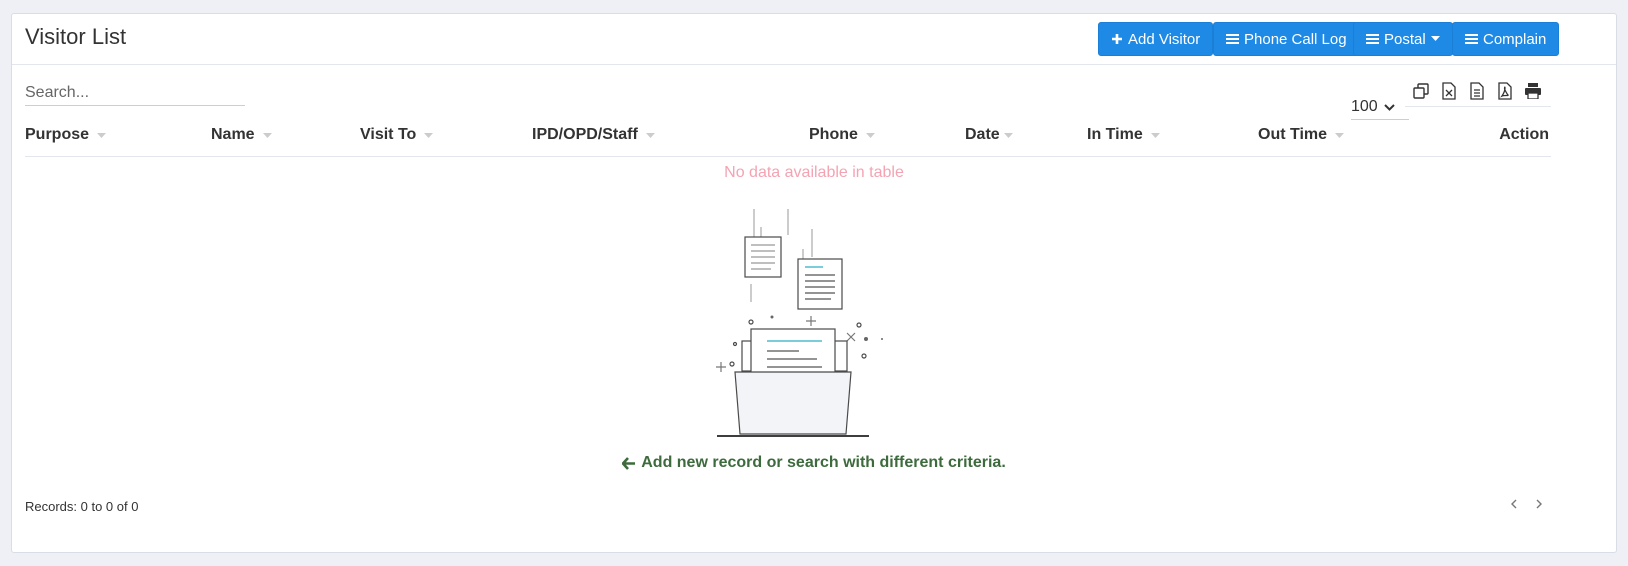 This screenshot has width=1628, height=566. I want to click on empty-state-illustration, so click(795, 326).